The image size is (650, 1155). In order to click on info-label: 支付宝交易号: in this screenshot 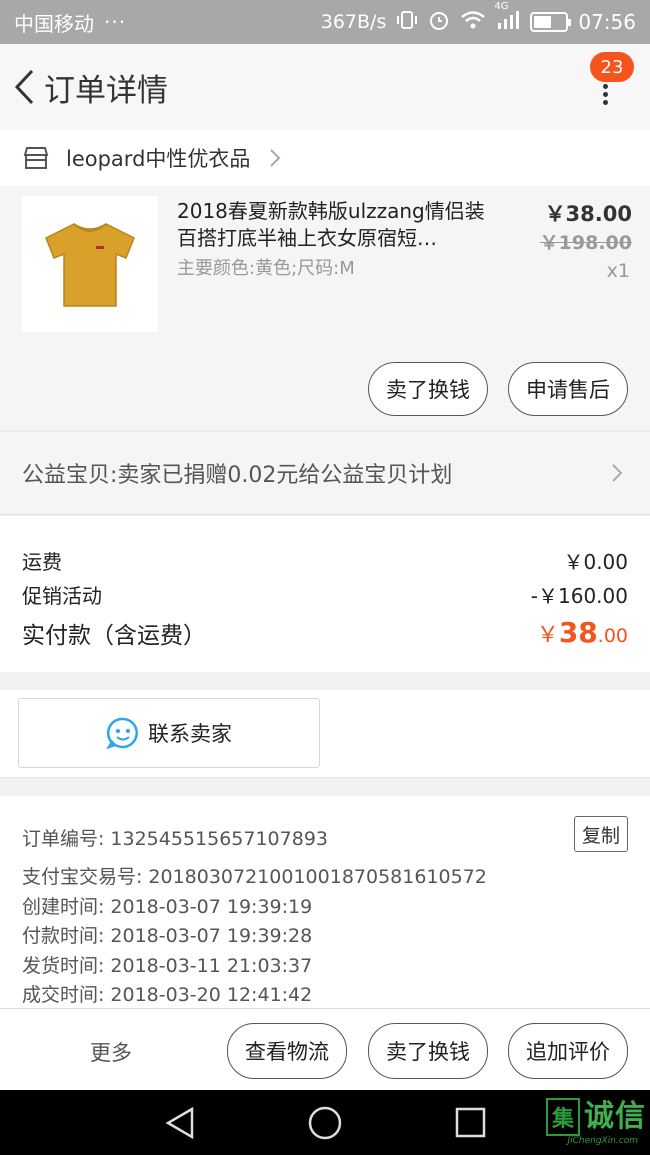, I will do `click(82, 877)`.